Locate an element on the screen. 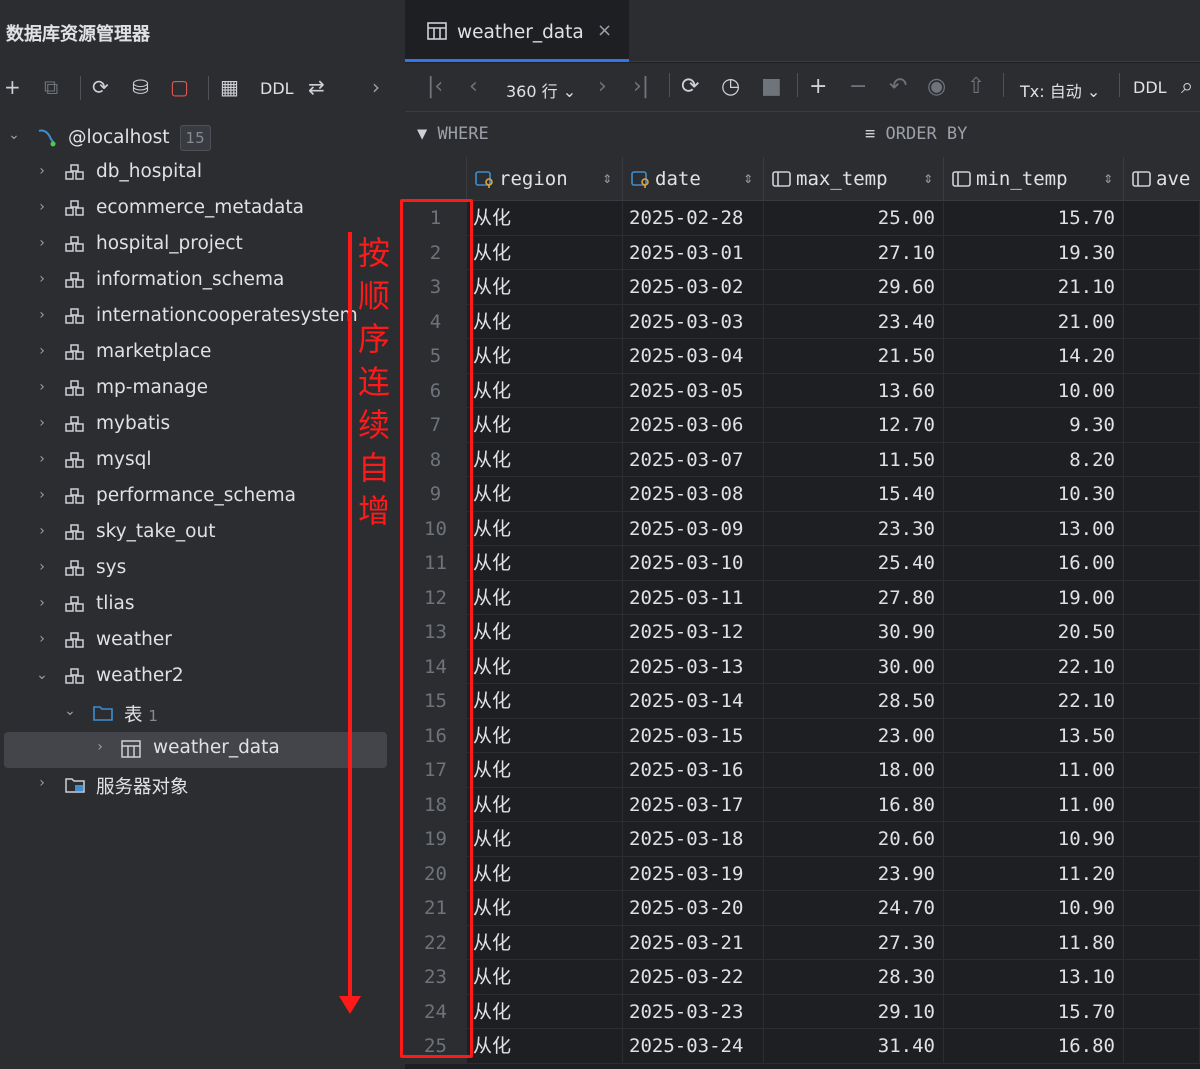  refresh-icon: ⟳ is located at coordinates (690, 87).